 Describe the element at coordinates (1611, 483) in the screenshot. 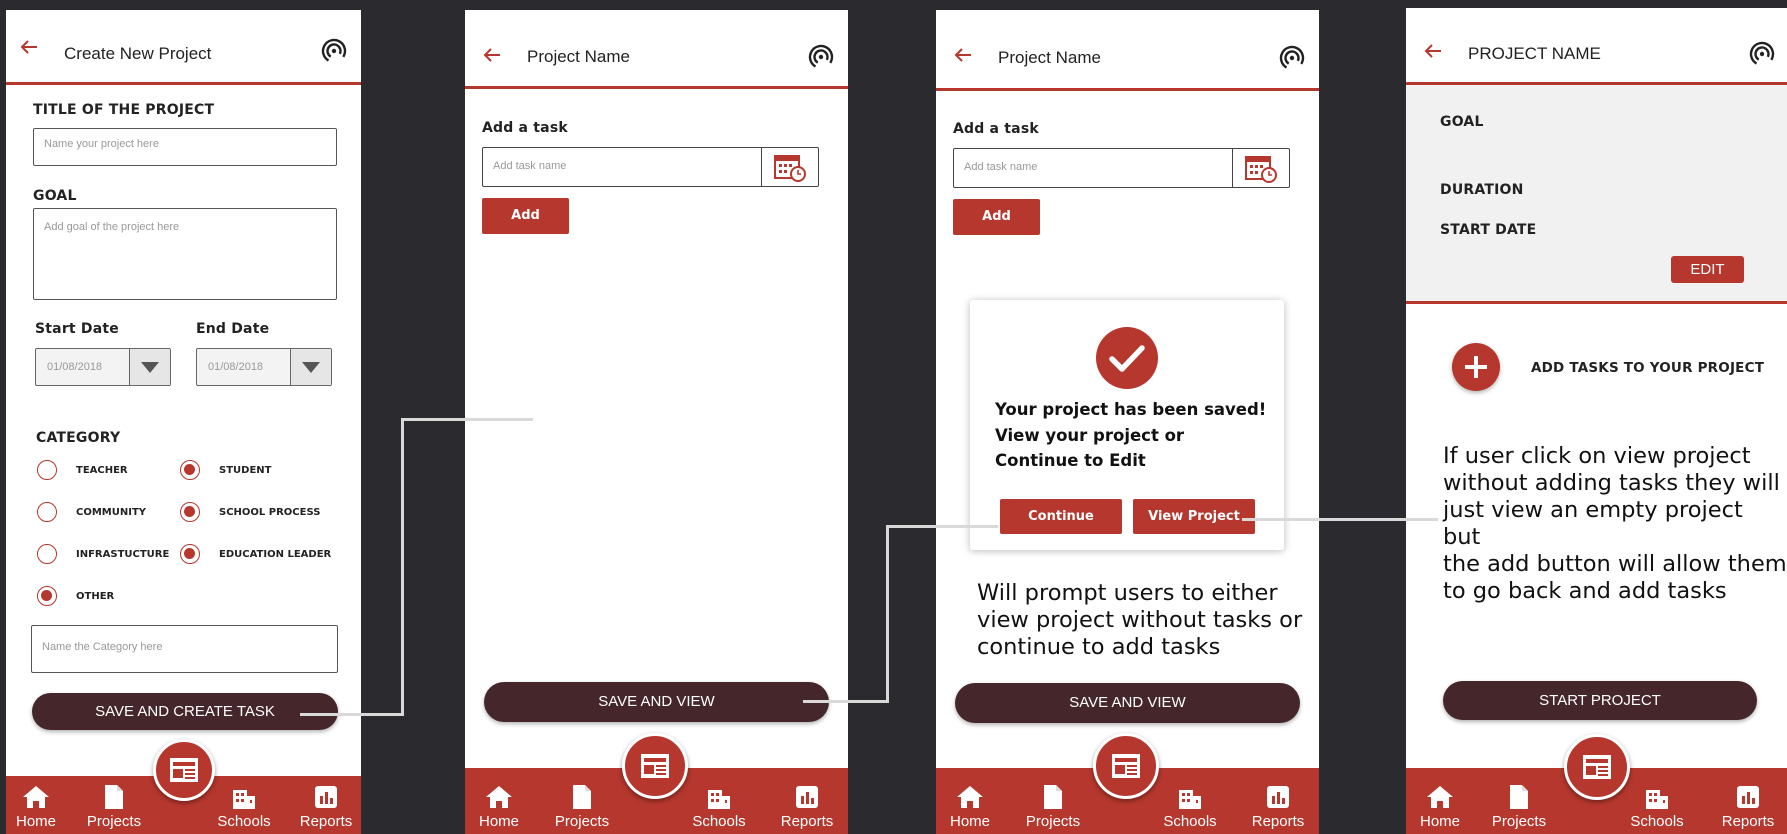

I see `annotation-line: without adding tasks they will` at that location.